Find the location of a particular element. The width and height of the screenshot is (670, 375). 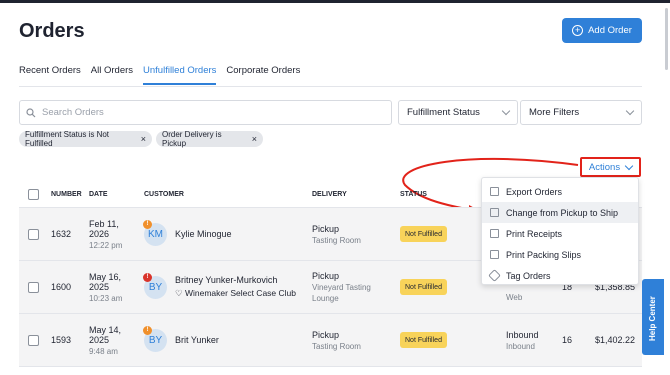

menu-item-label: Print Packing Slips is located at coordinates (544, 254).